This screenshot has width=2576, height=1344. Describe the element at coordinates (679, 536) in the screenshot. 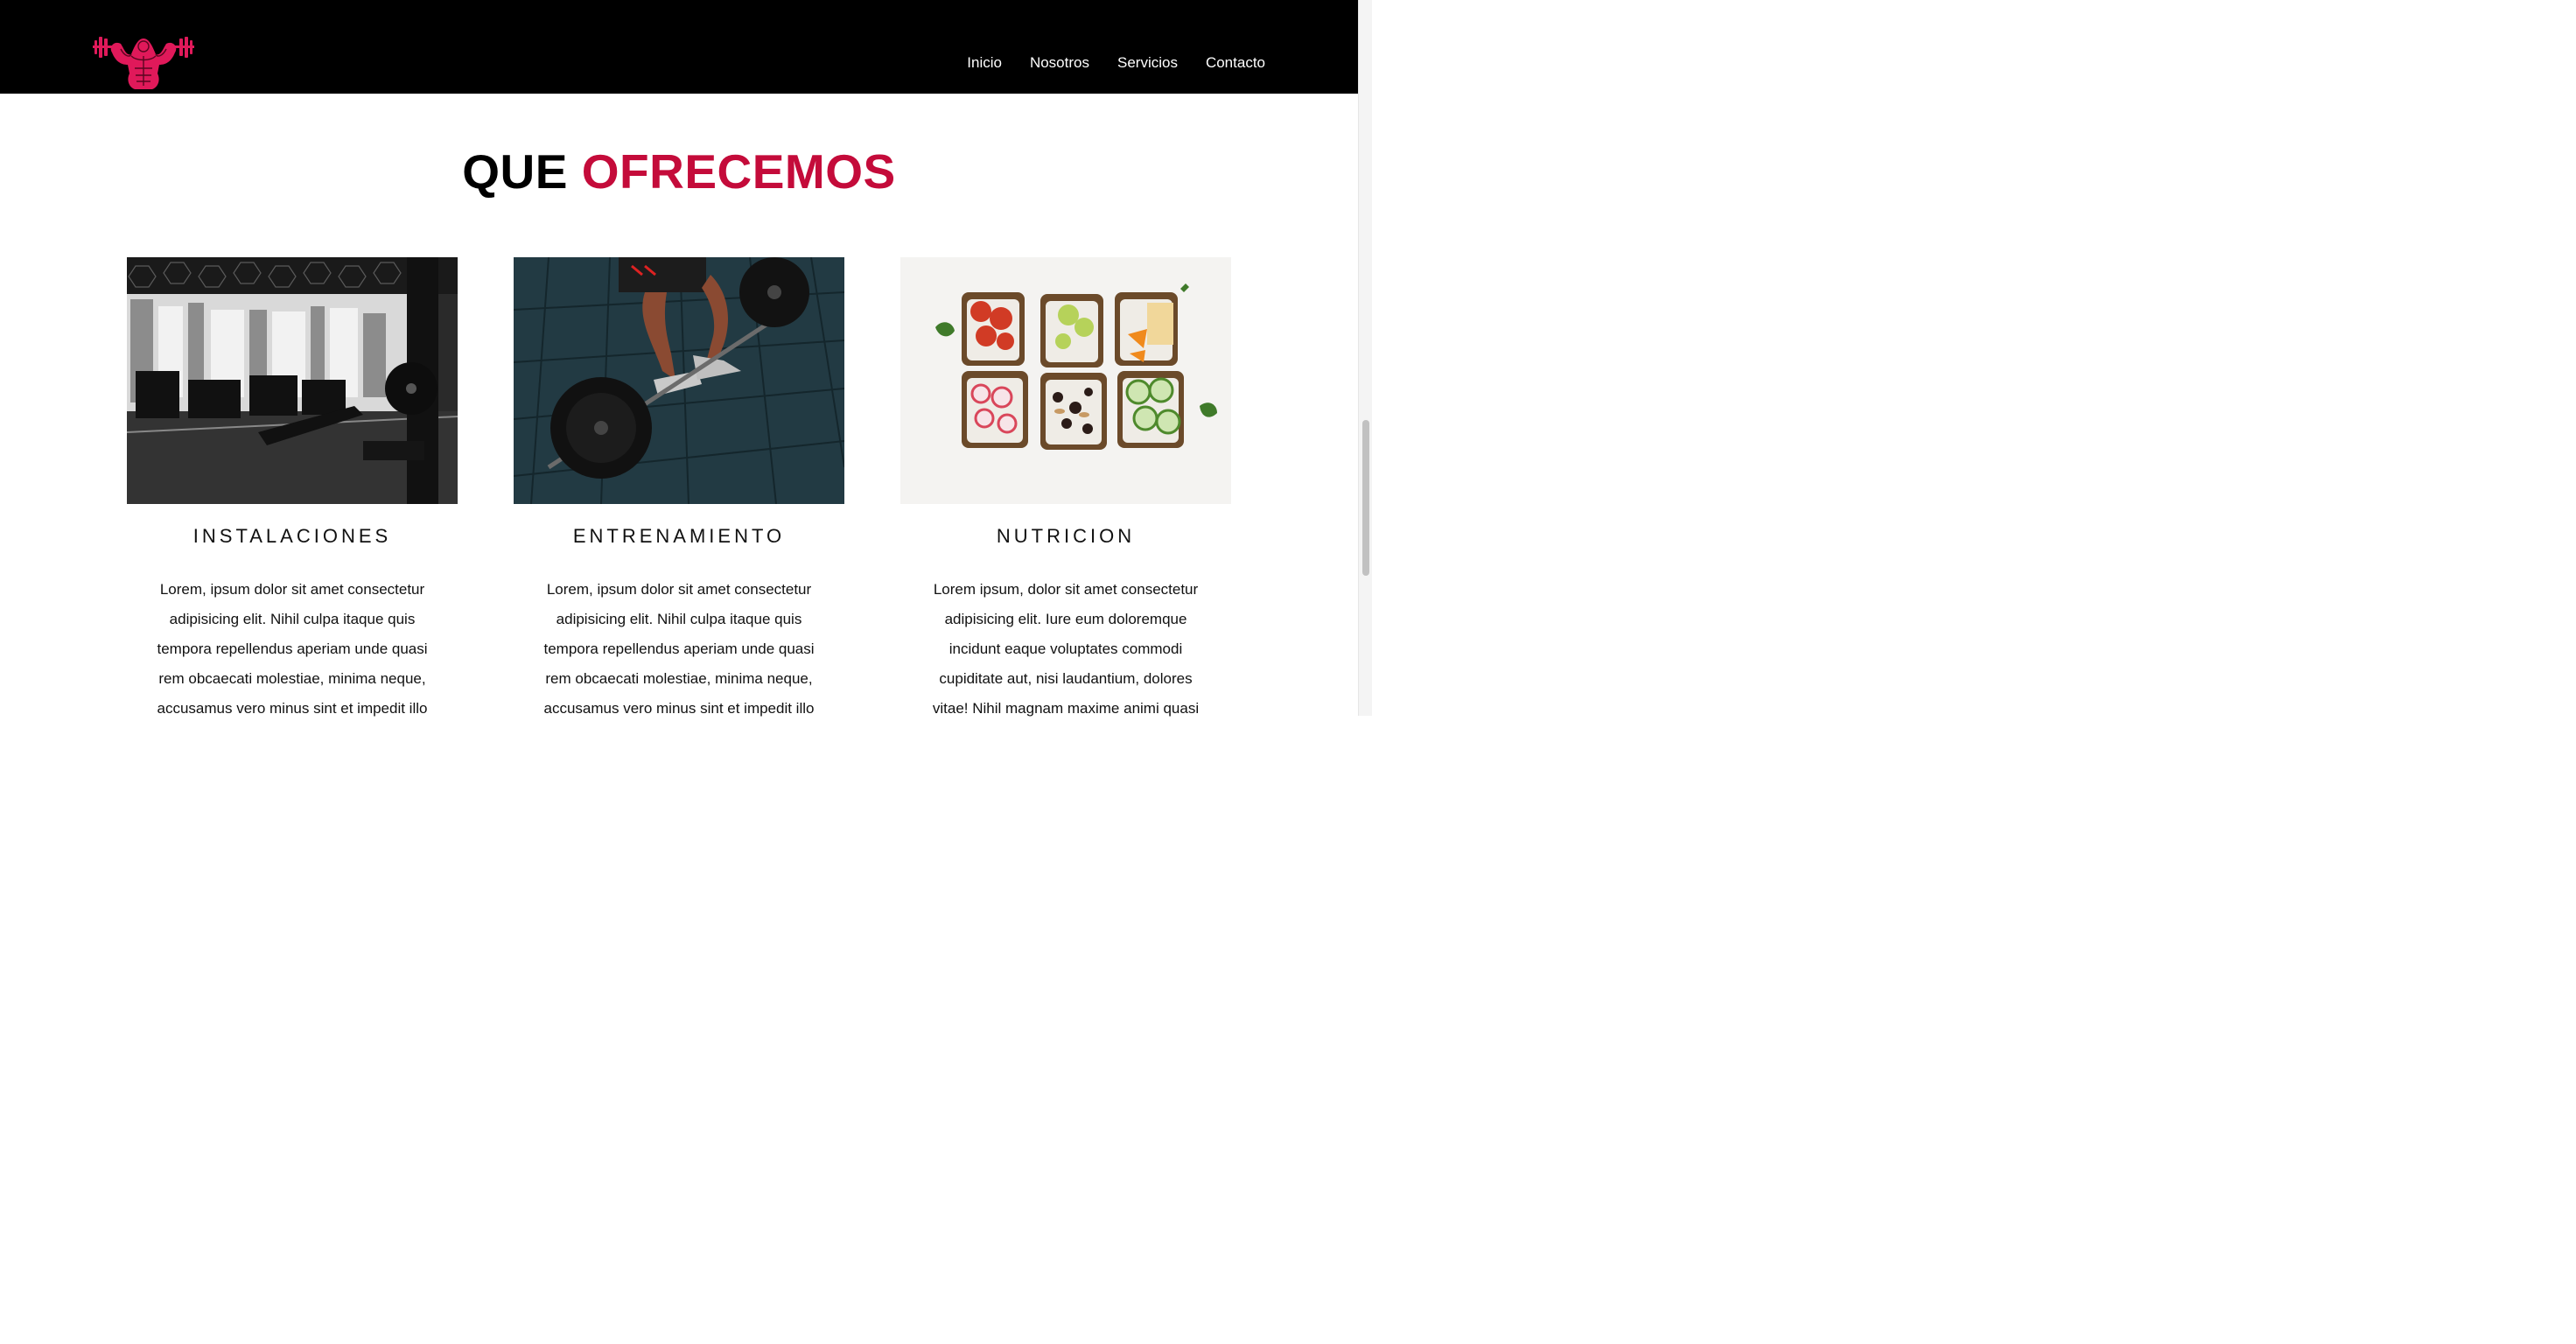

I see `card-title: ENTRENAMIENTO` at that location.